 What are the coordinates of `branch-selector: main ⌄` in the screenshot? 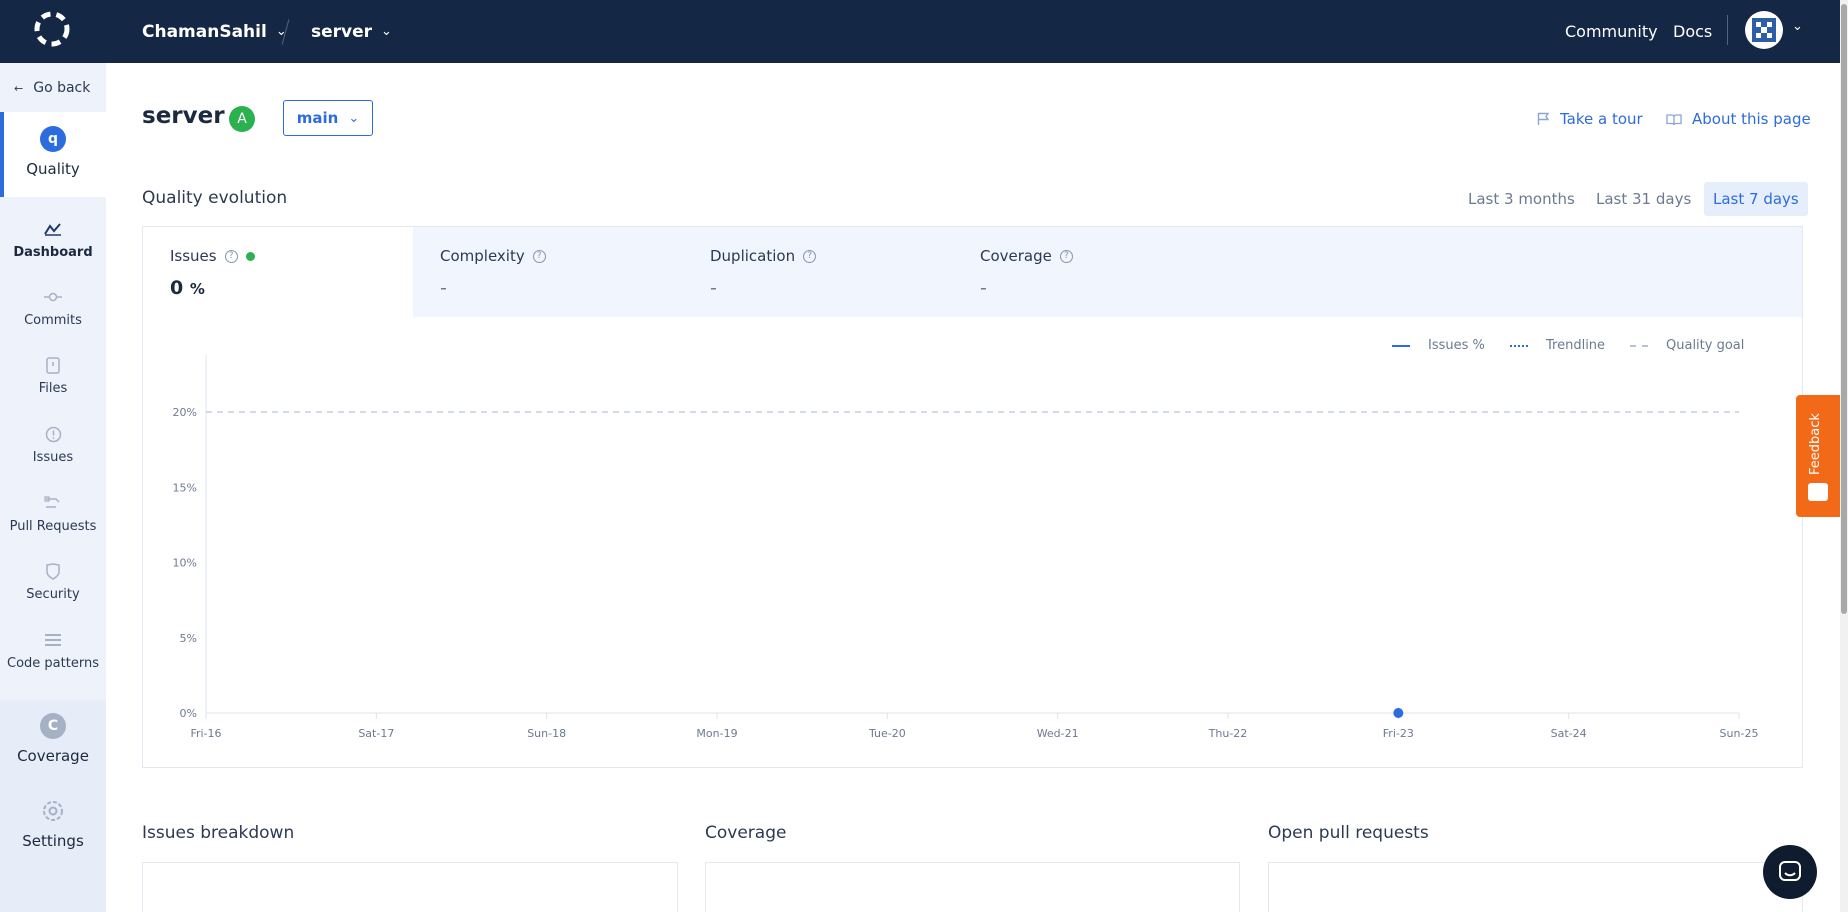 It's located at (328, 118).